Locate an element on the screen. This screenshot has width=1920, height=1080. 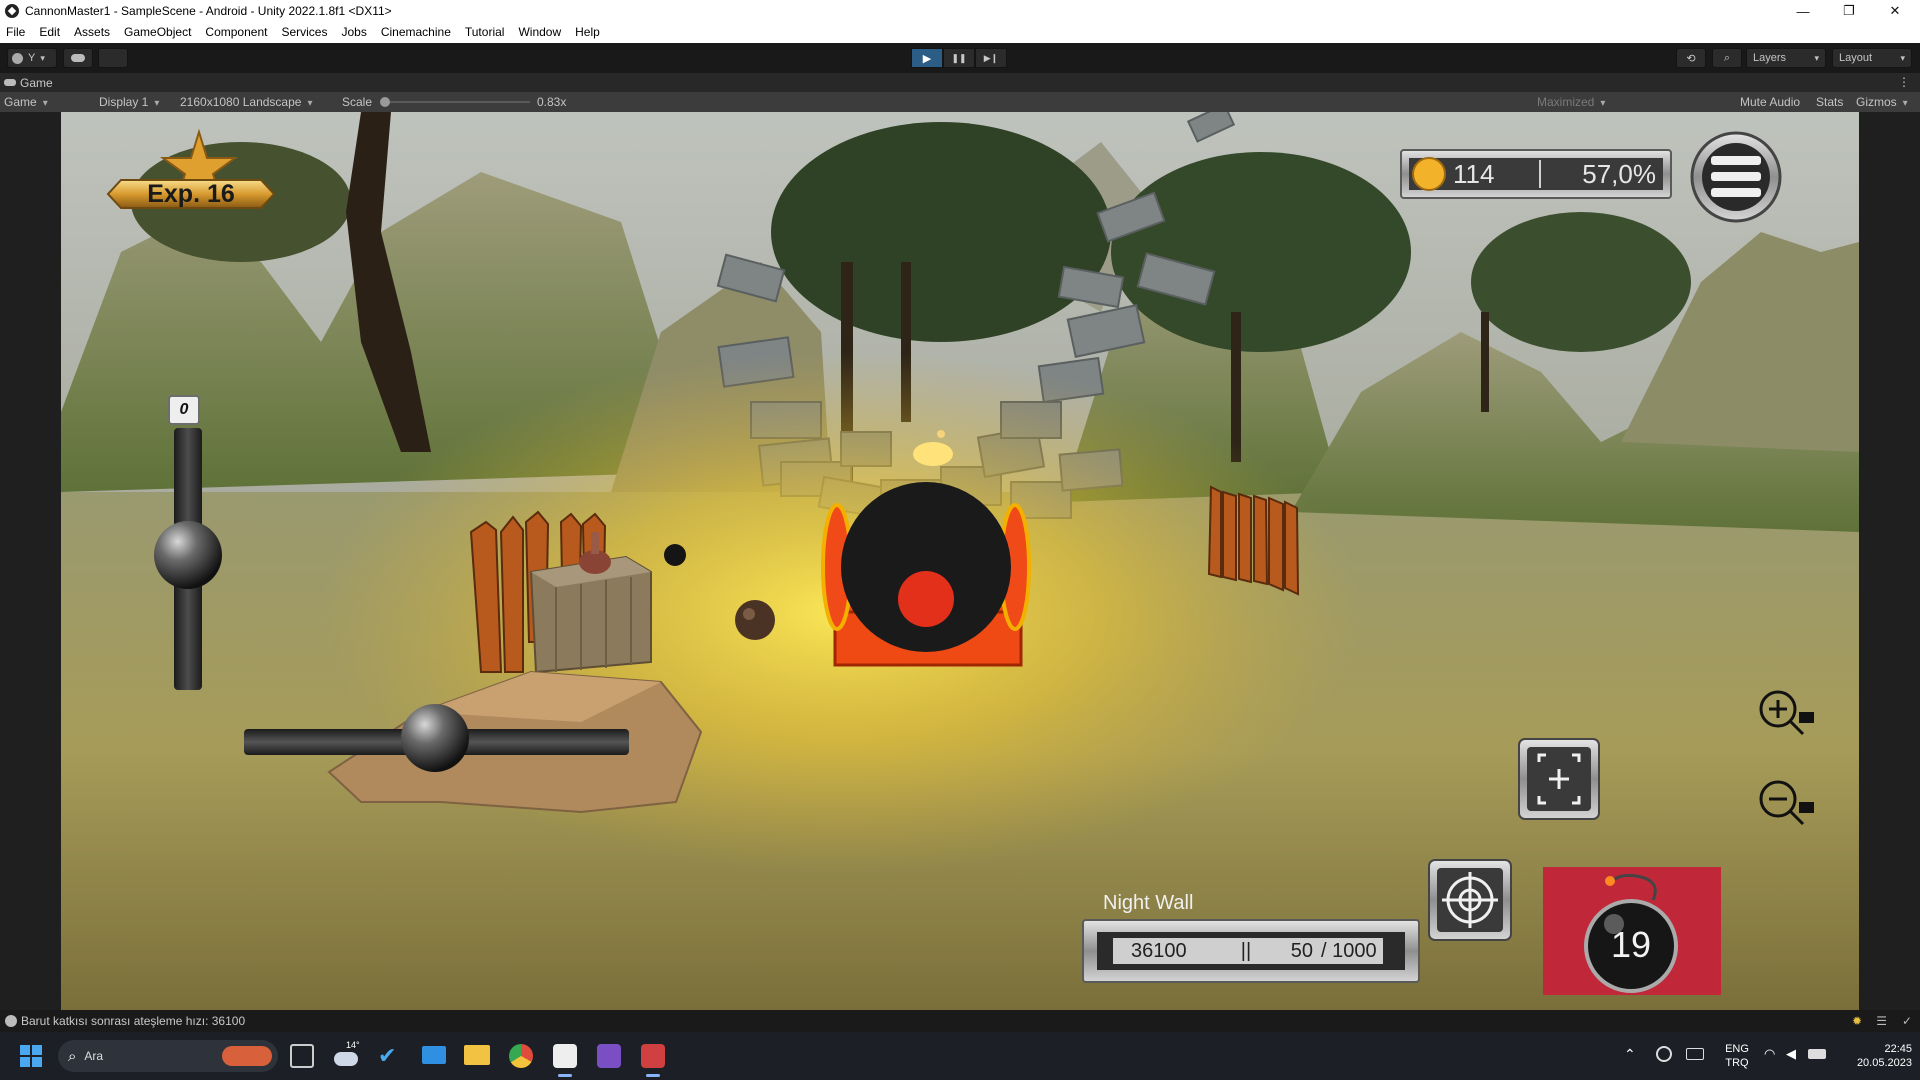
taskbar-app-unity is located at coordinates (565, 1056).